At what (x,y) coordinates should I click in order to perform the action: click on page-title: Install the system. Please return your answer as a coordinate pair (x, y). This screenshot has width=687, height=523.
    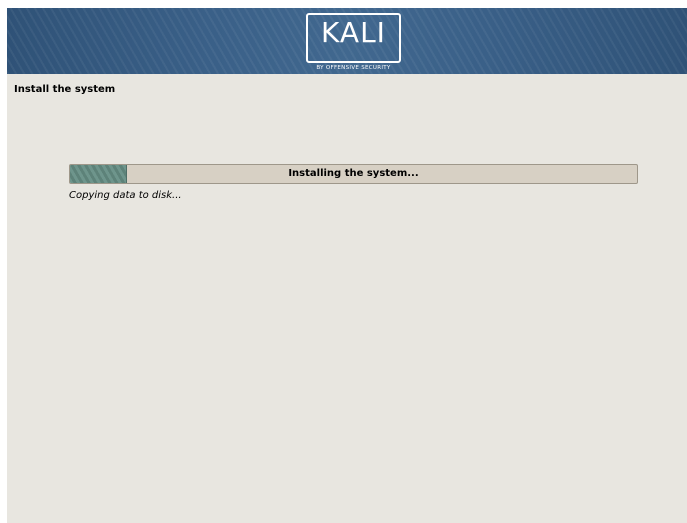
    Looking at the image, I should click on (65, 89).